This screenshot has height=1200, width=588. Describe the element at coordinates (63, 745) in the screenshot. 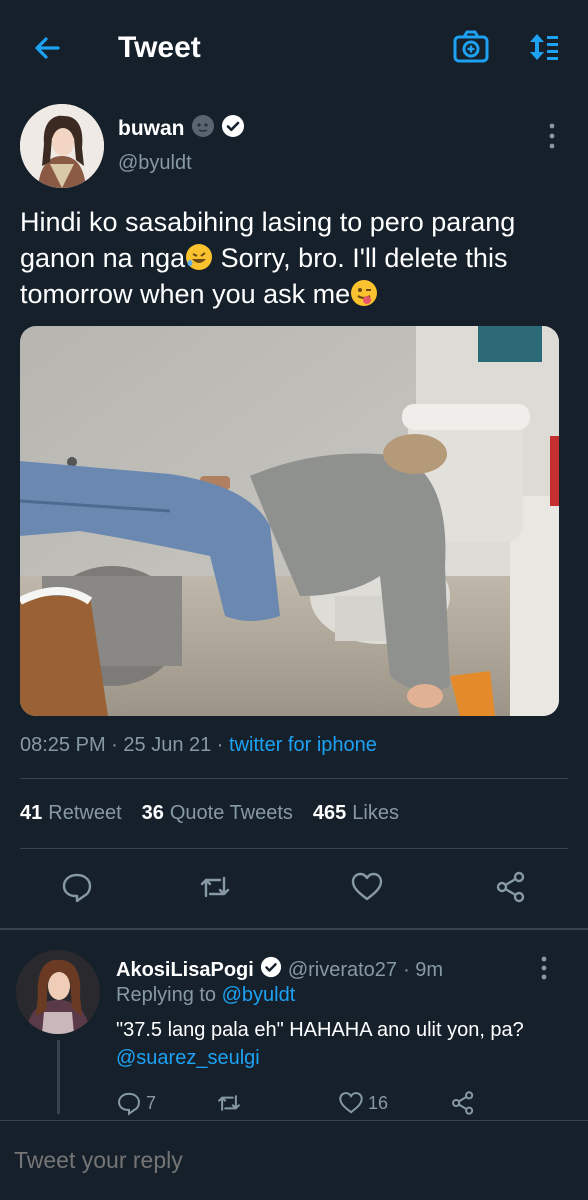

I see `tweet-time: 08:25 PM` at that location.